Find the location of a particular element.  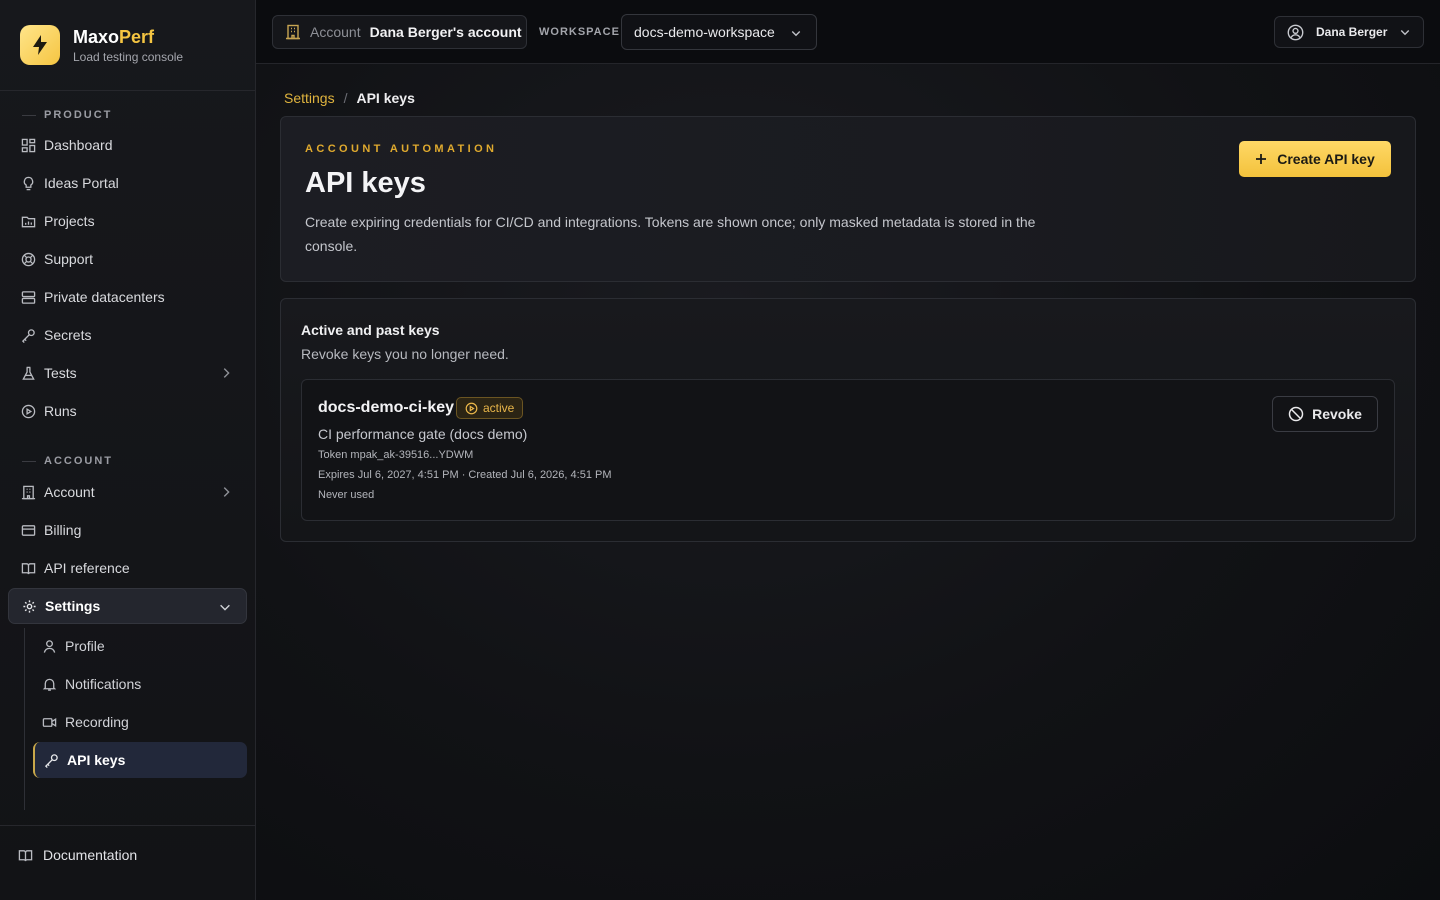

sidebar-item-label: Secrets is located at coordinates (68, 335).